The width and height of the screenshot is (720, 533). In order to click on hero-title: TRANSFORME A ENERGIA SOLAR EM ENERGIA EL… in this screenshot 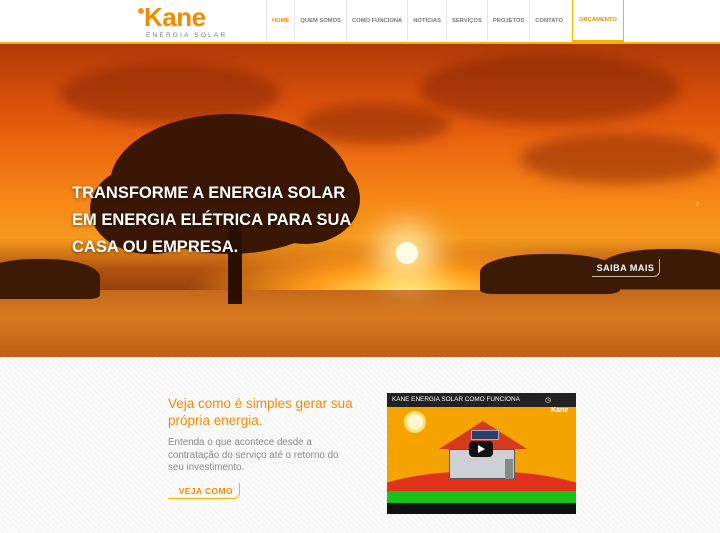, I will do `click(211, 220)`.